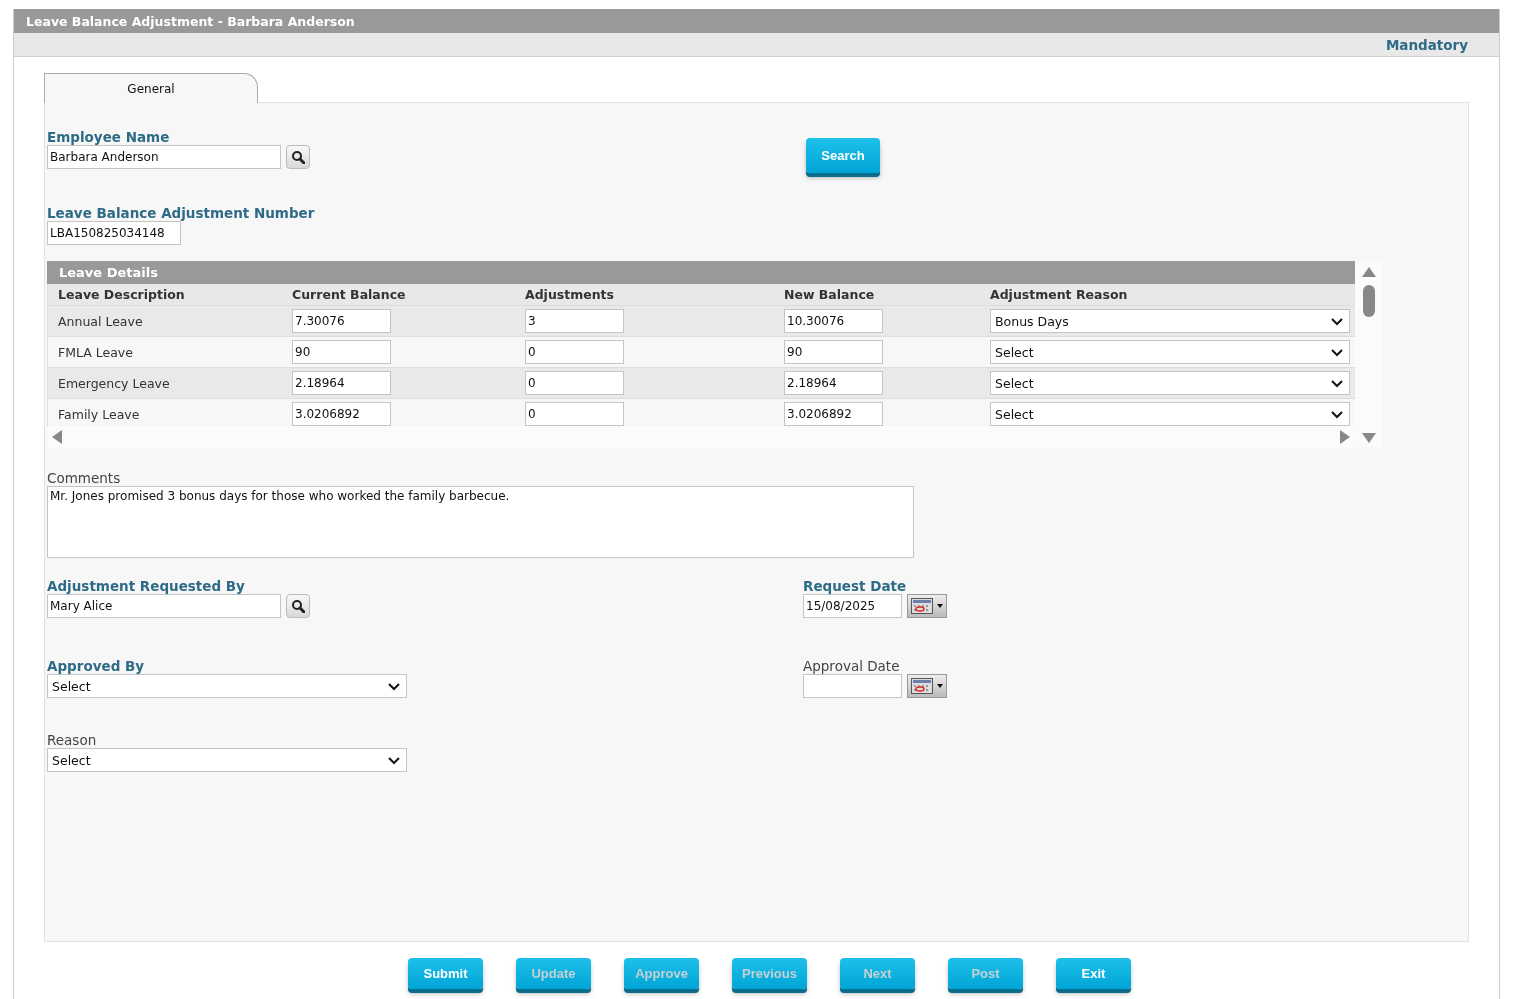 The height and width of the screenshot is (999, 1523). I want to click on input-field: 10.30076, so click(833, 321).